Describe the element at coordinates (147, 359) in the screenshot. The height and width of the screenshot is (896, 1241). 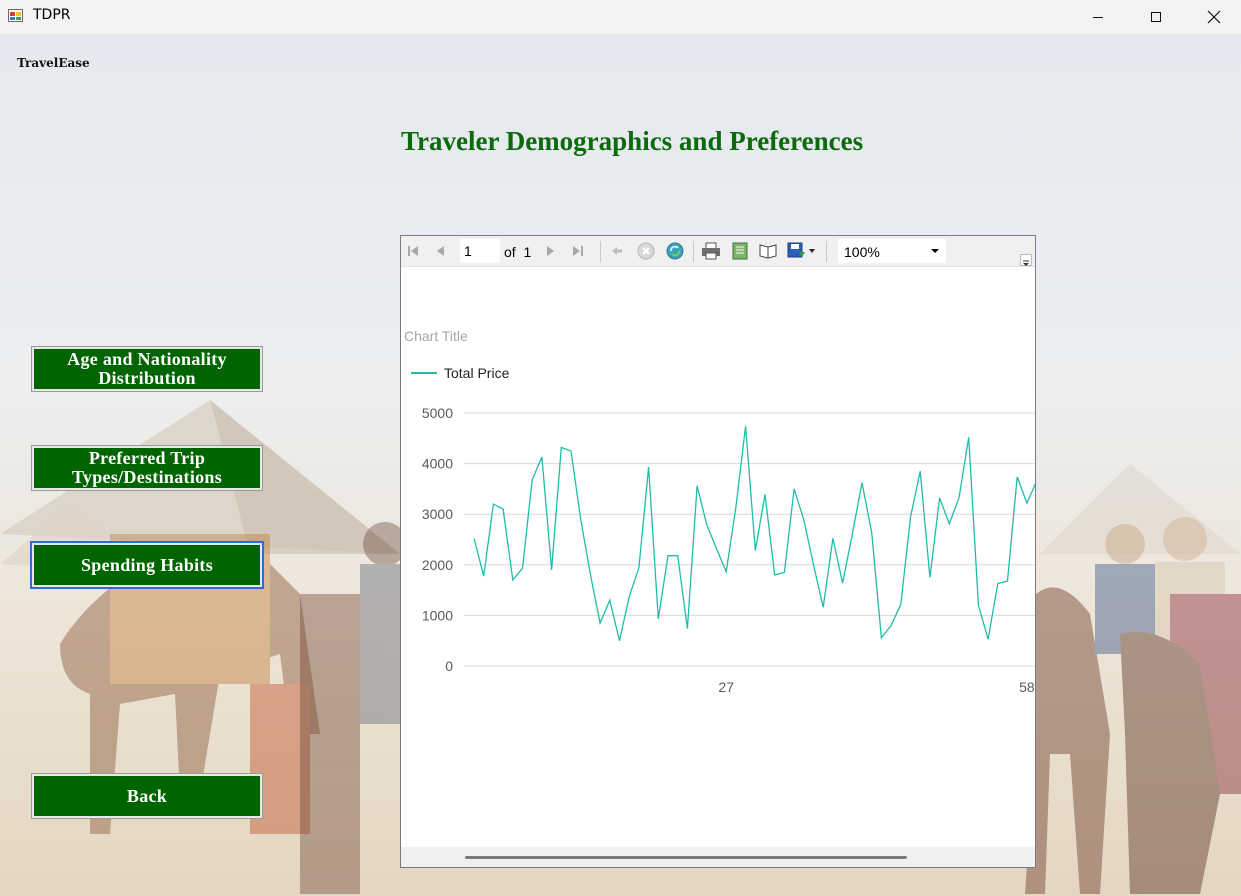
I see `age-nationality-button-line1: Age and Nationality` at that location.